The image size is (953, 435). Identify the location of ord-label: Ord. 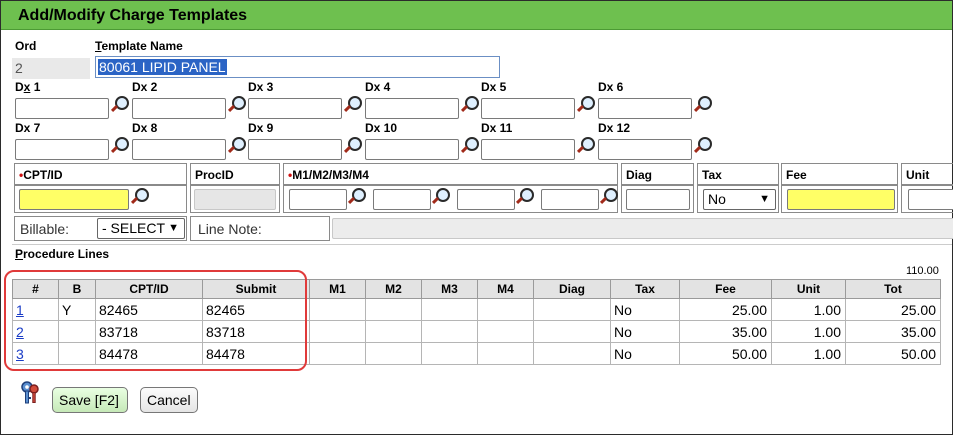
(26, 46).